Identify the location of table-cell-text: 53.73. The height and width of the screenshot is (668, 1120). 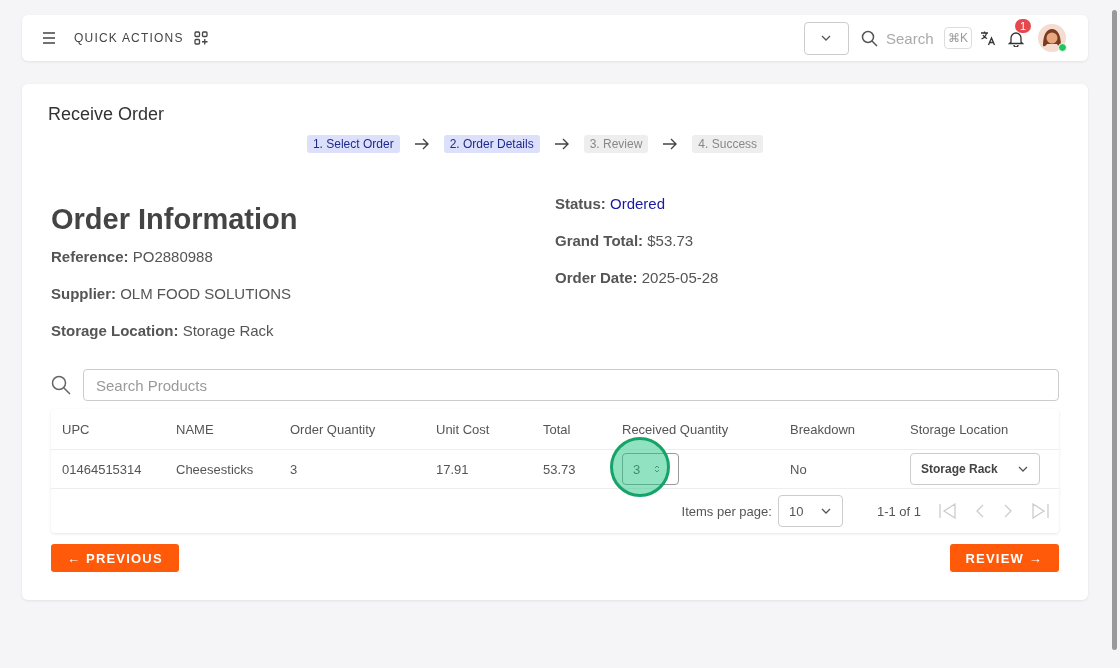
(560, 469).